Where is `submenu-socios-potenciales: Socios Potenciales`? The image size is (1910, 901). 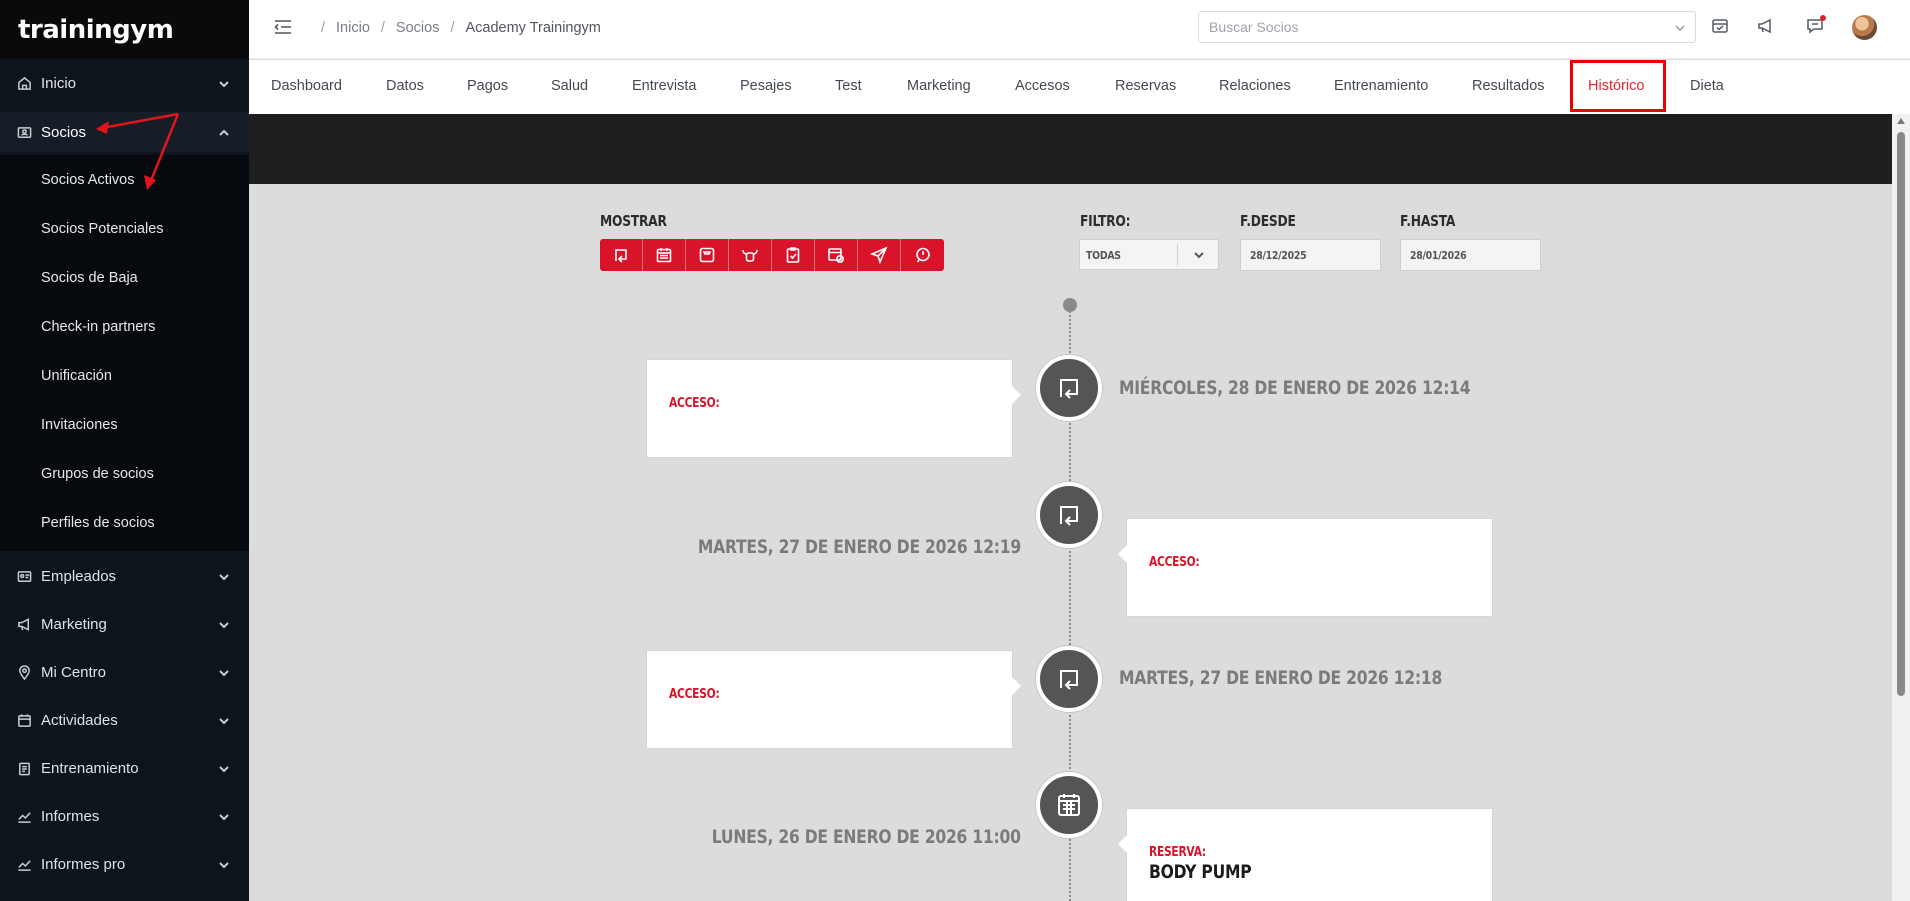
submenu-socios-potenciales: Socios Potenciales is located at coordinates (102, 229).